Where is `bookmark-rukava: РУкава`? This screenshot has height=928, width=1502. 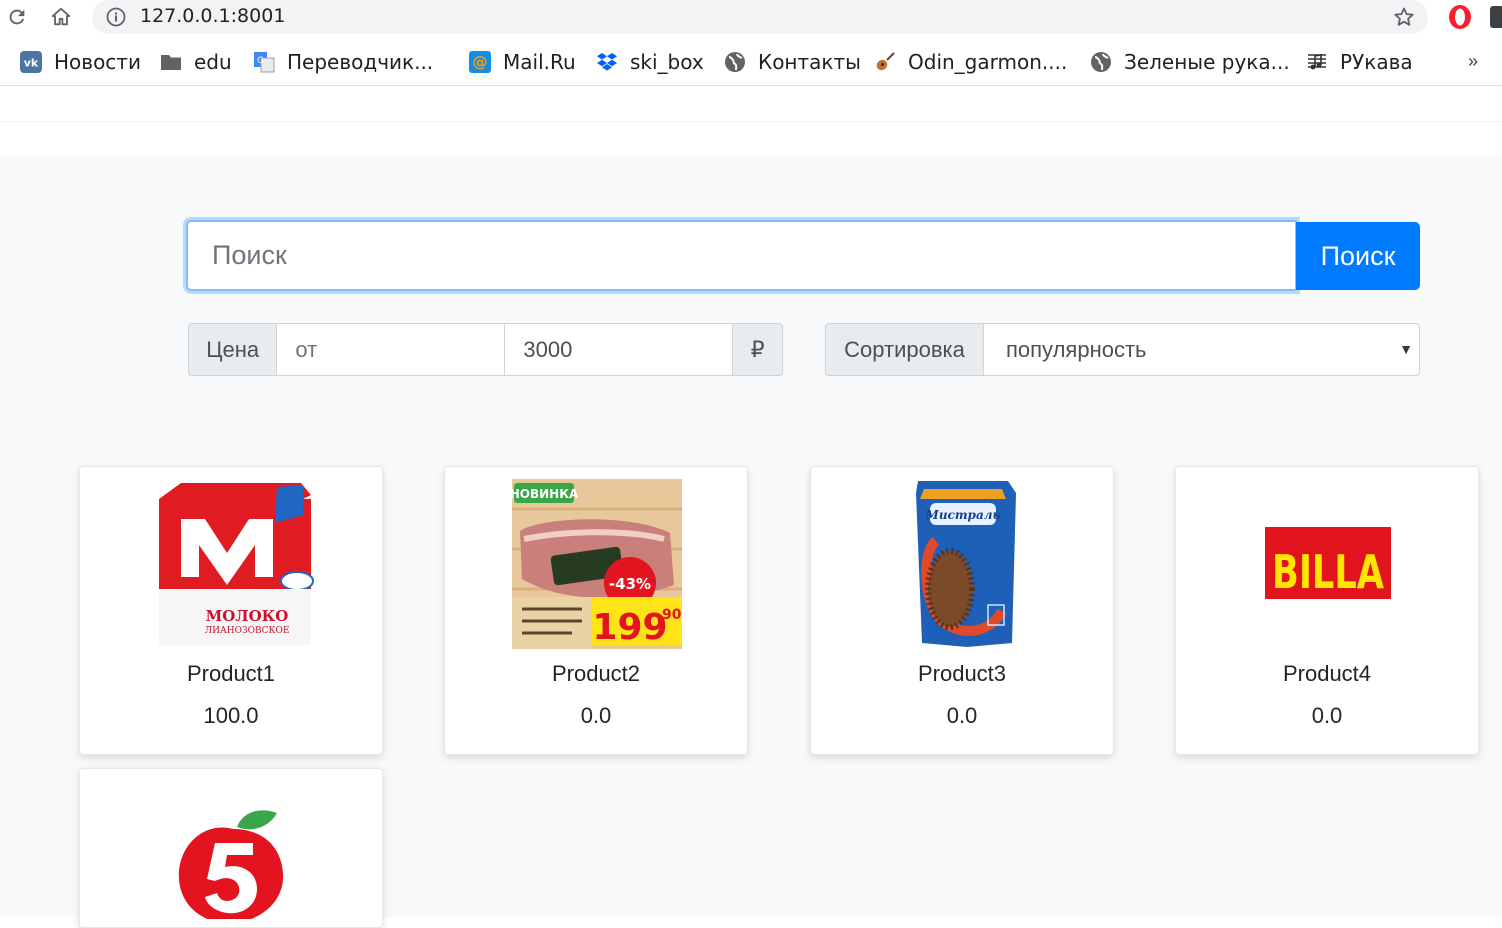 bookmark-rukava: РУкава is located at coordinates (1359, 62).